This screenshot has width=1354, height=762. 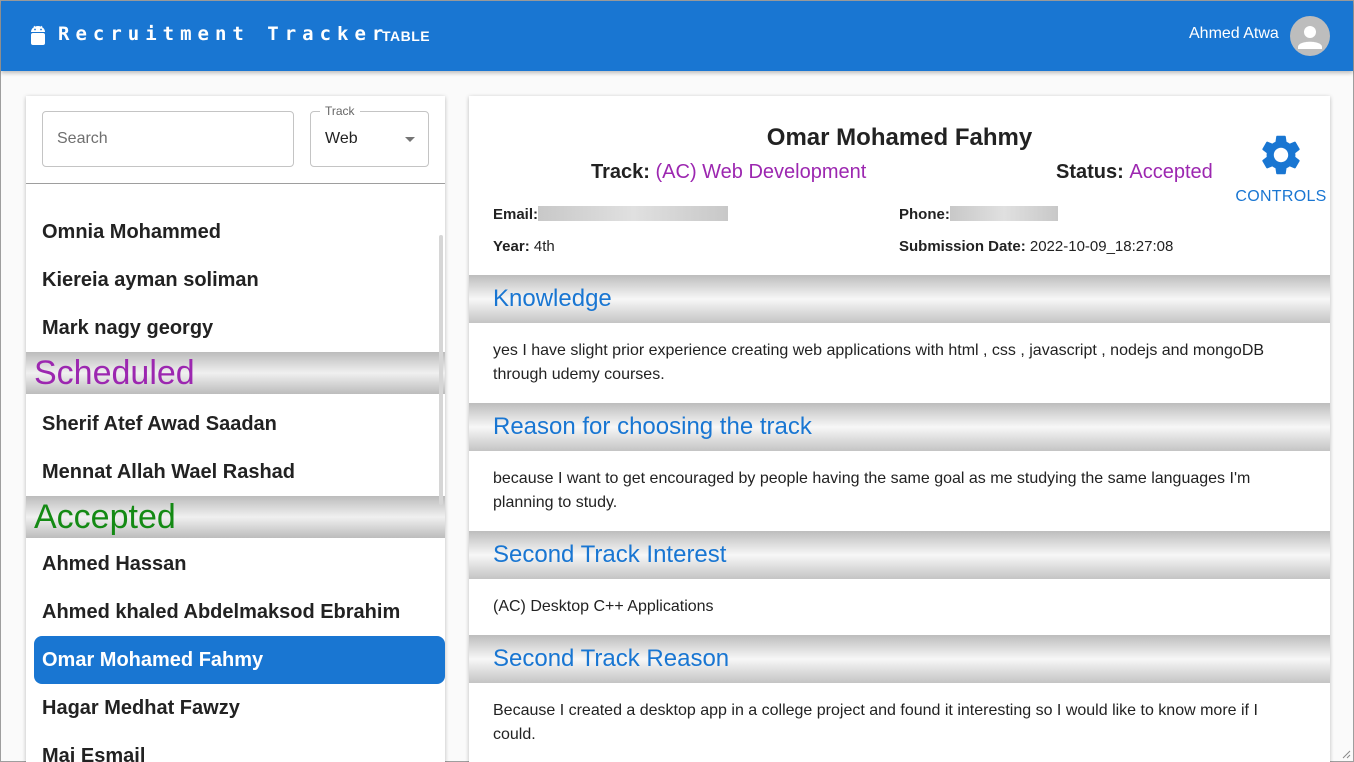 What do you see at coordinates (235, 232) in the screenshot?
I see `list-item: Omnia Mohammed` at bounding box center [235, 232].